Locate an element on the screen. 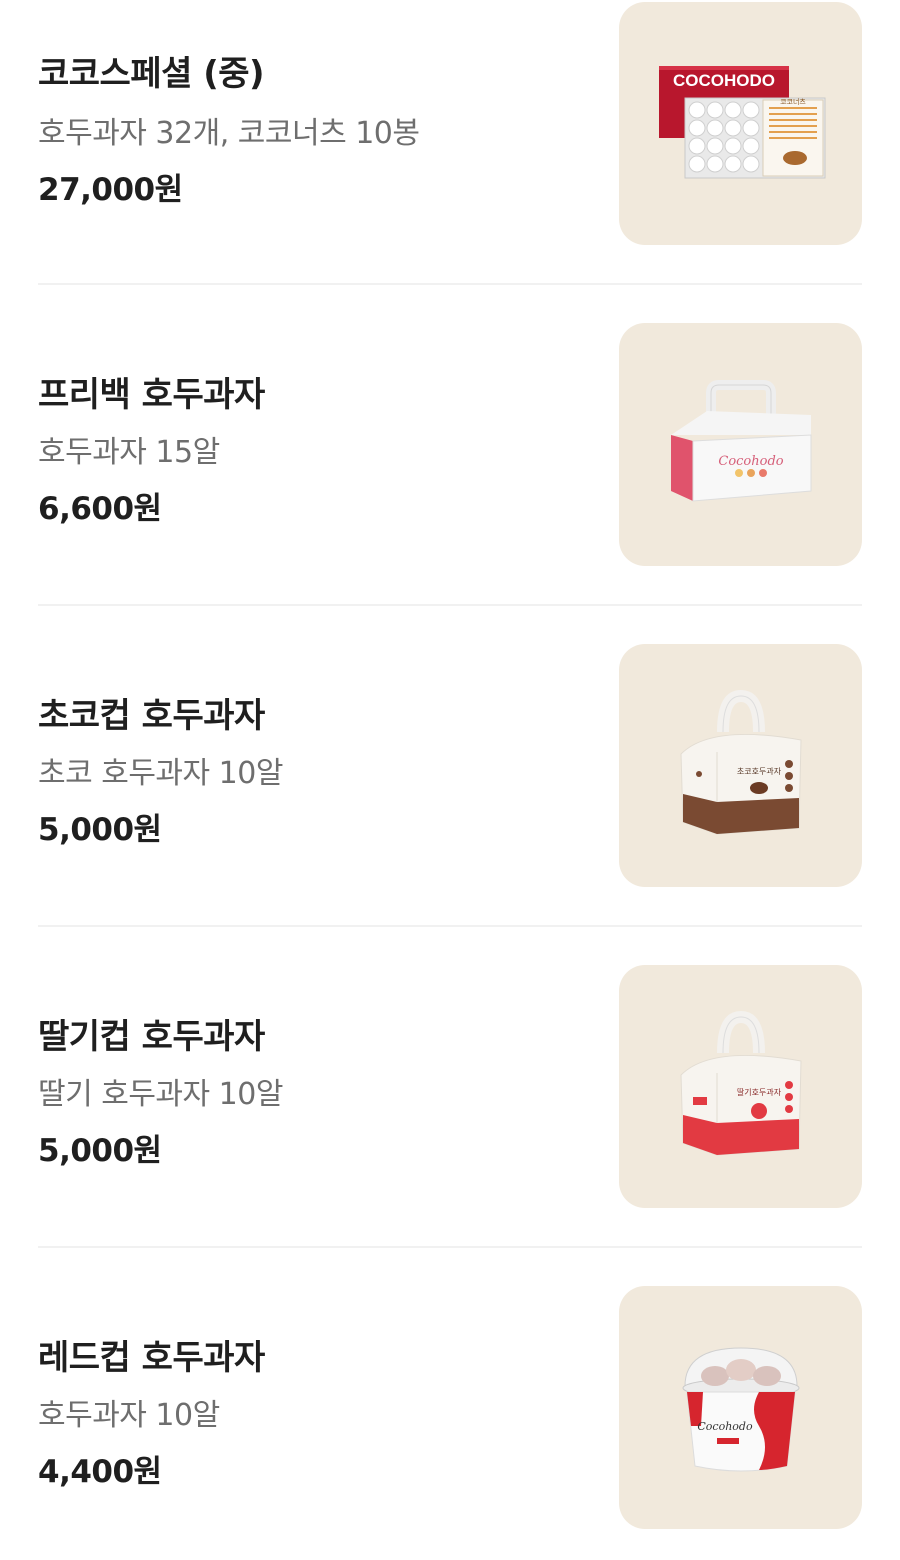  cup-brand-text: Cocohodo is located at coordinates (725, 1426).